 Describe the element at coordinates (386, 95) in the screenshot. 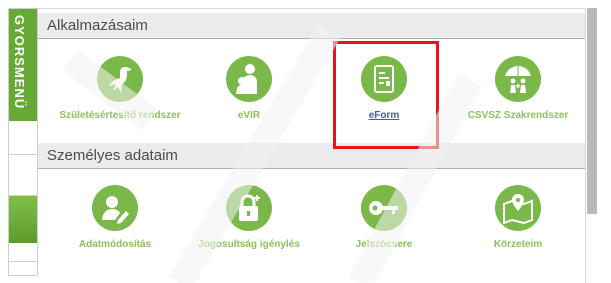

I see `eform-highlight-frame` at that location.